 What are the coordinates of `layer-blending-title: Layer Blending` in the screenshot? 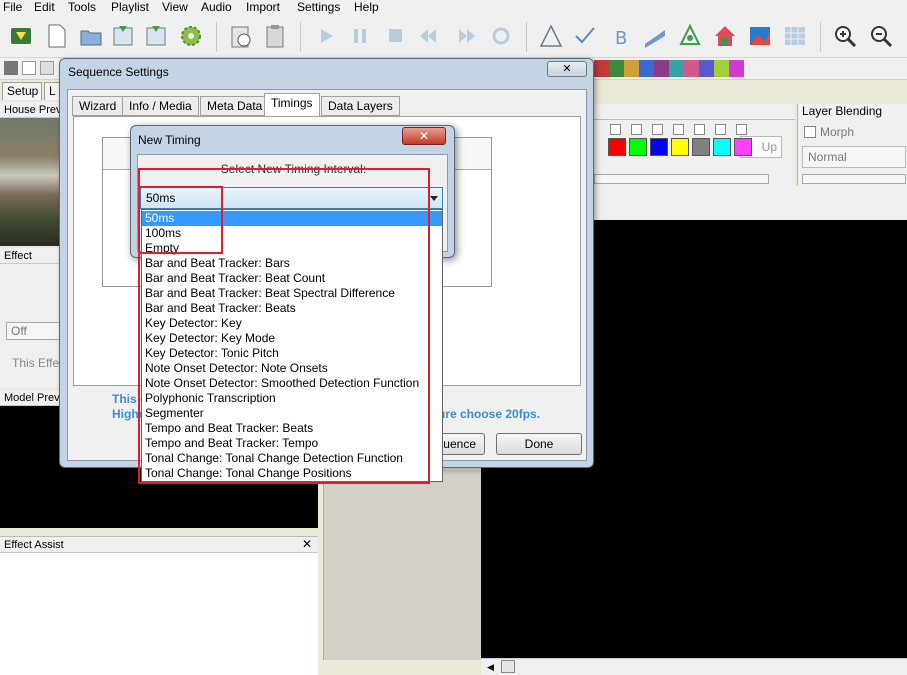 It's located at (842, 111).